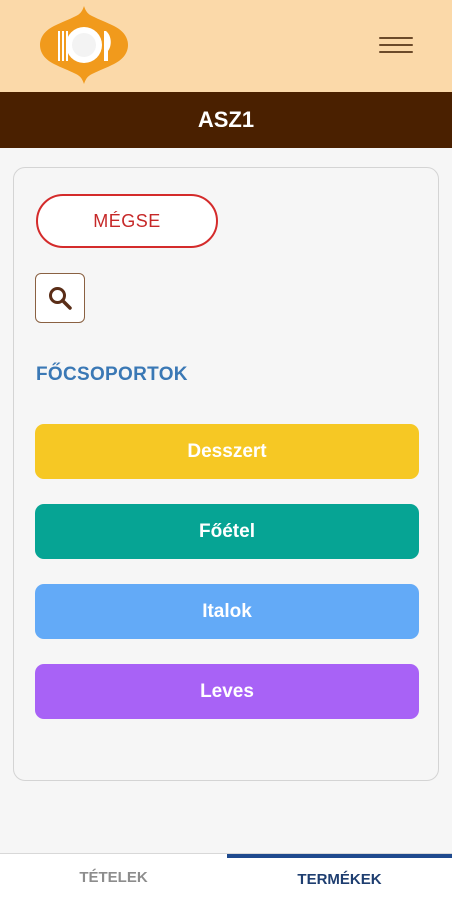 This screenshot has width=452, height=900. I want to click on category-button-desszert: Desszert, so click(227, 451).